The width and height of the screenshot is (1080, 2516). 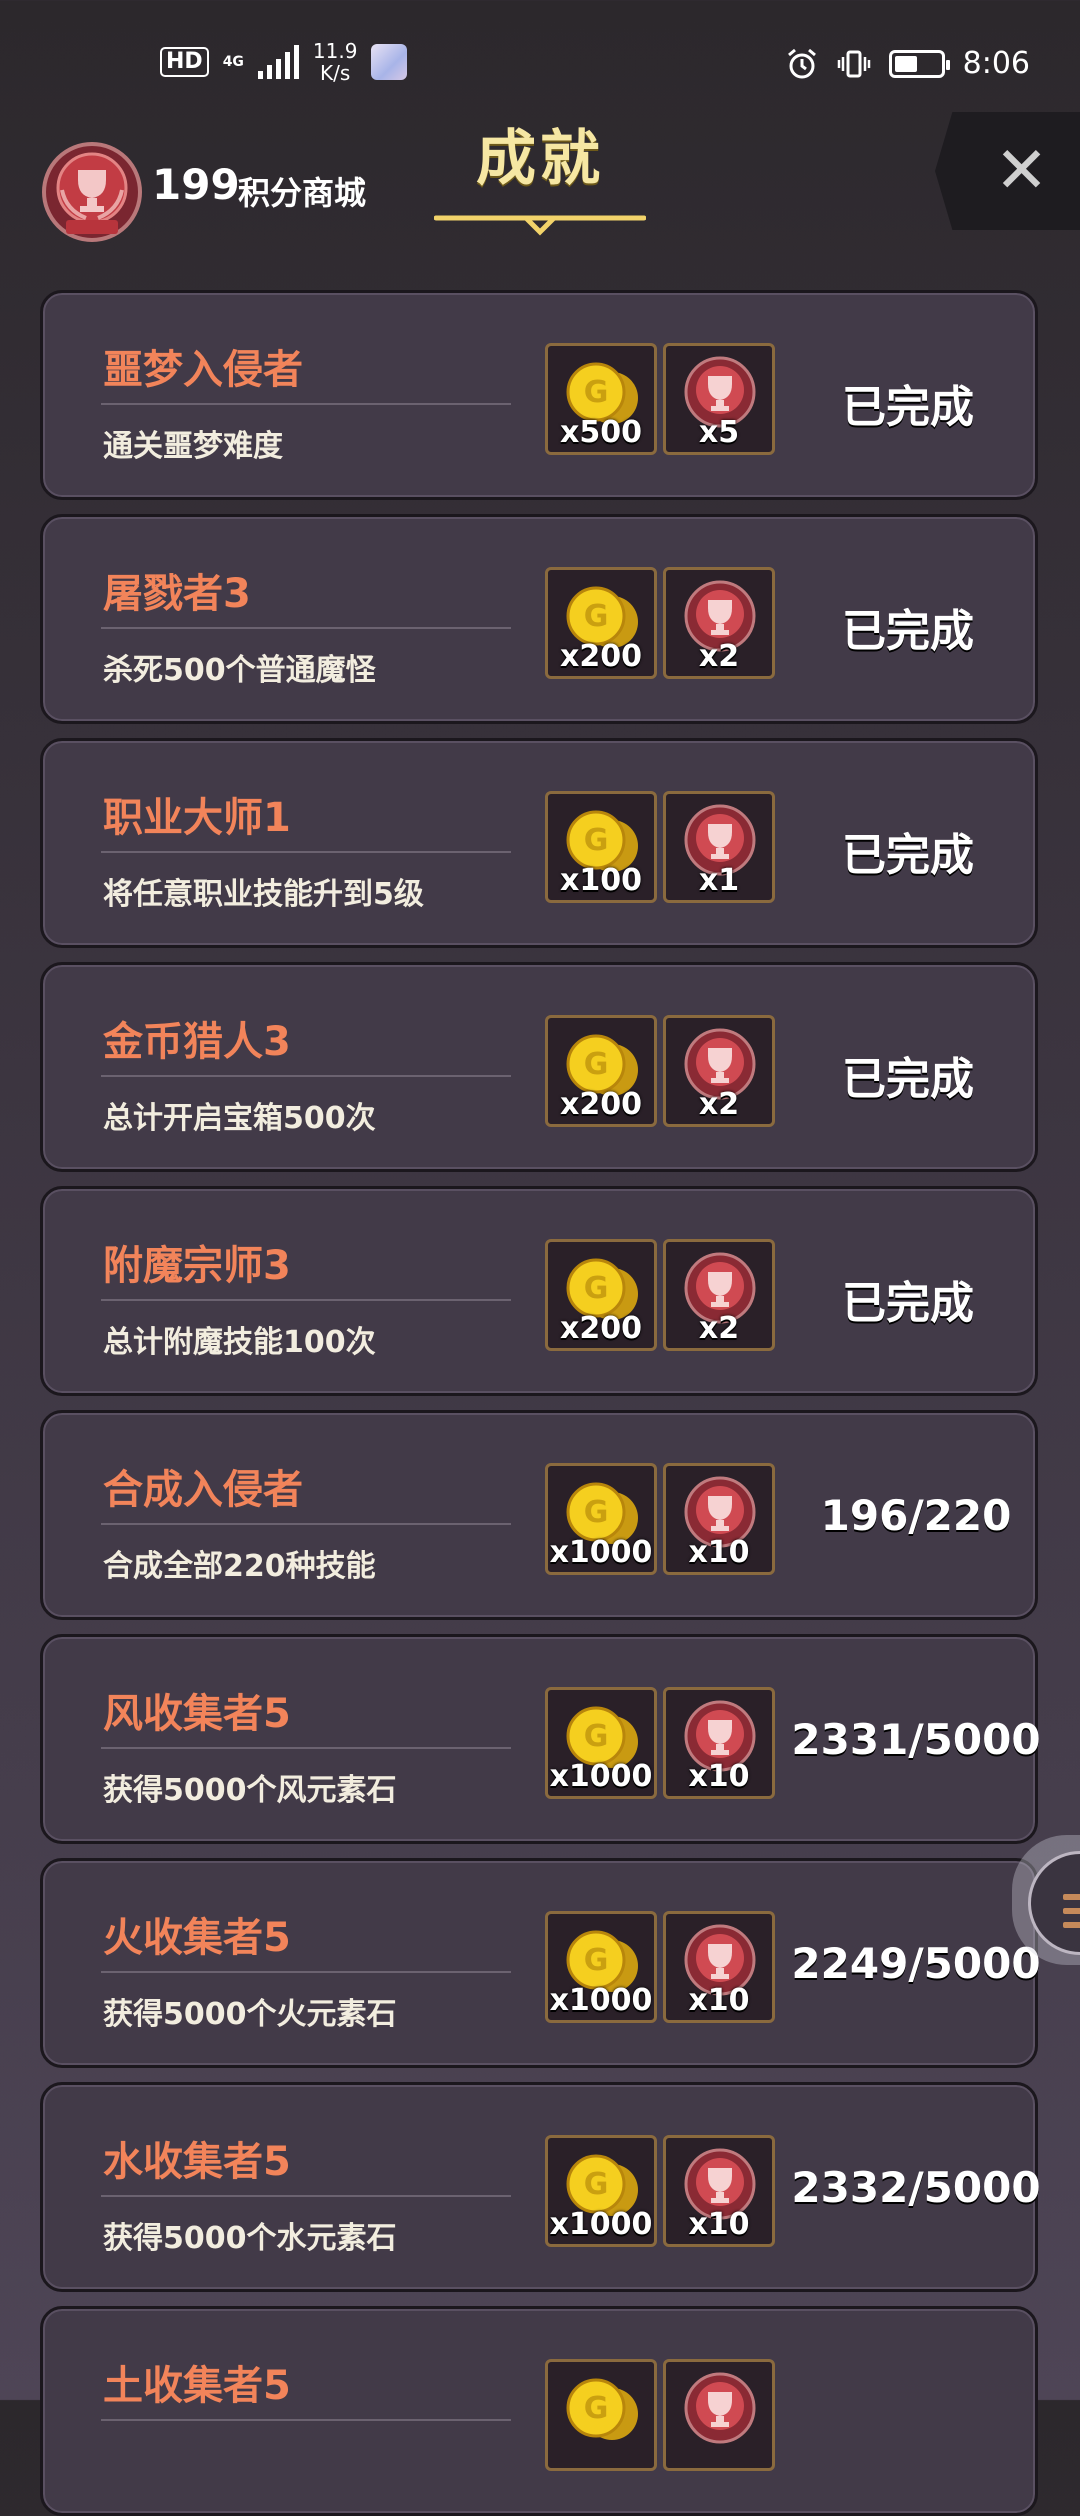 What do you see at coordinates (540, 1963) in the screenshot?
I see `achievement-card: 火收集者5 获得5000个火元素石 Gx1000 x10 2249/5000` at bounding box center [540, 1963].